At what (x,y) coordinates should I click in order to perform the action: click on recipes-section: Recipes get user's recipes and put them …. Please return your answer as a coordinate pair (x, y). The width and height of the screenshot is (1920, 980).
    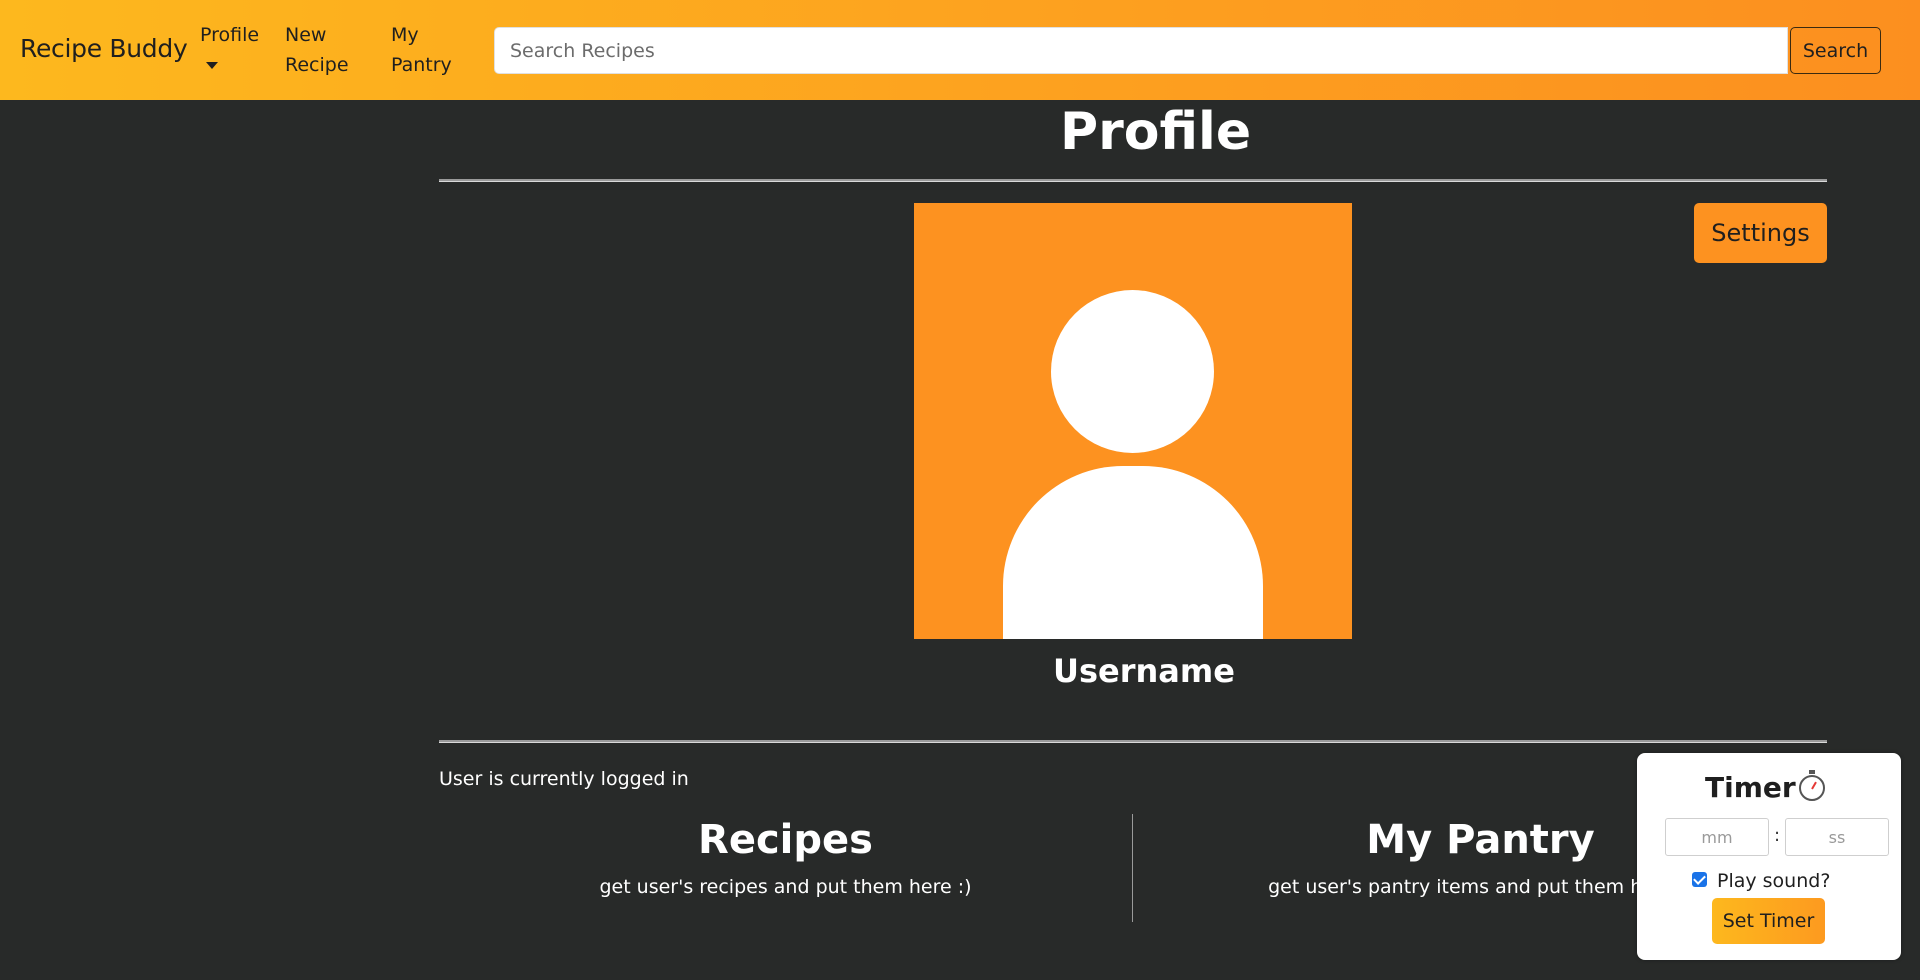
    Looking at the image, I should click on (785, 855).